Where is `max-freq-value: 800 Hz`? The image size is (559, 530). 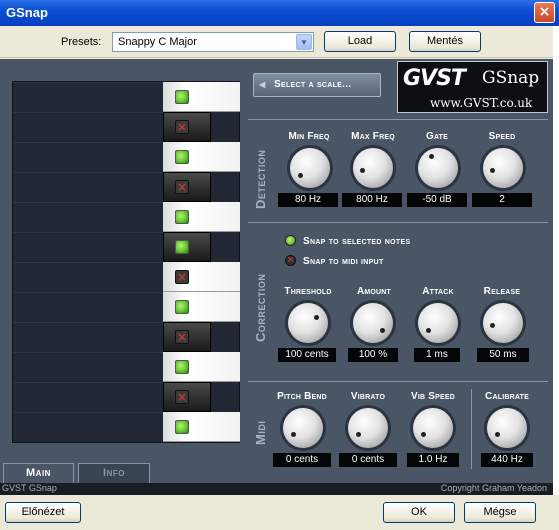 max-freq-value: 800 Hz is located at coordinates (372, 200).